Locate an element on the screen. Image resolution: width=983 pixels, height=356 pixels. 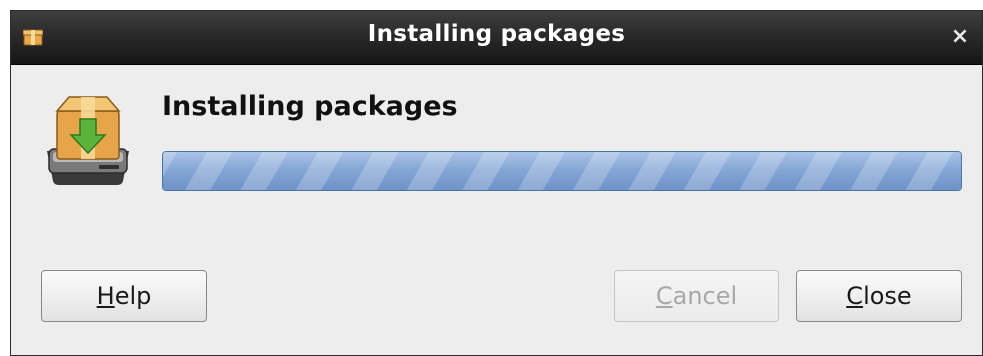
cancel-button-mnemonic: C is located at coordinates (664, 296).